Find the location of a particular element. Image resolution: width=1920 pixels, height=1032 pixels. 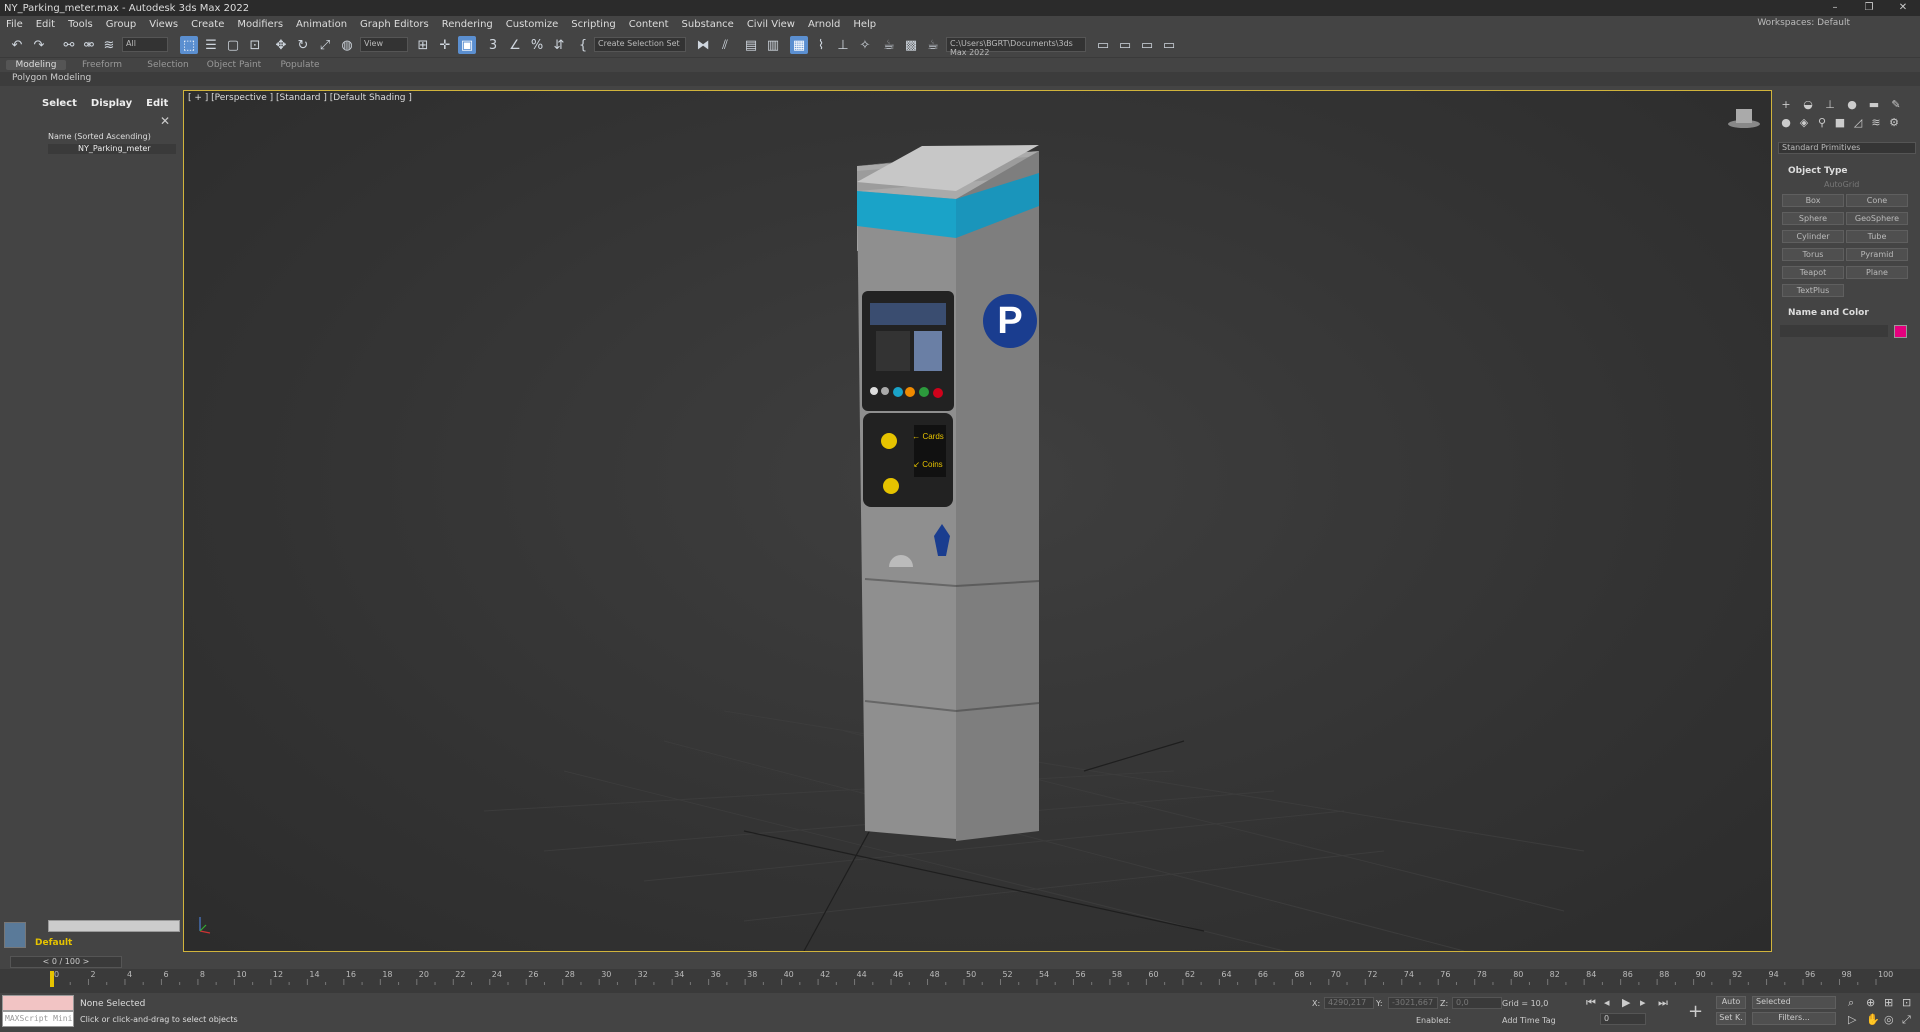

keyboard-shortcut-override-icon: ▣ is located at coordinates (467, 45).